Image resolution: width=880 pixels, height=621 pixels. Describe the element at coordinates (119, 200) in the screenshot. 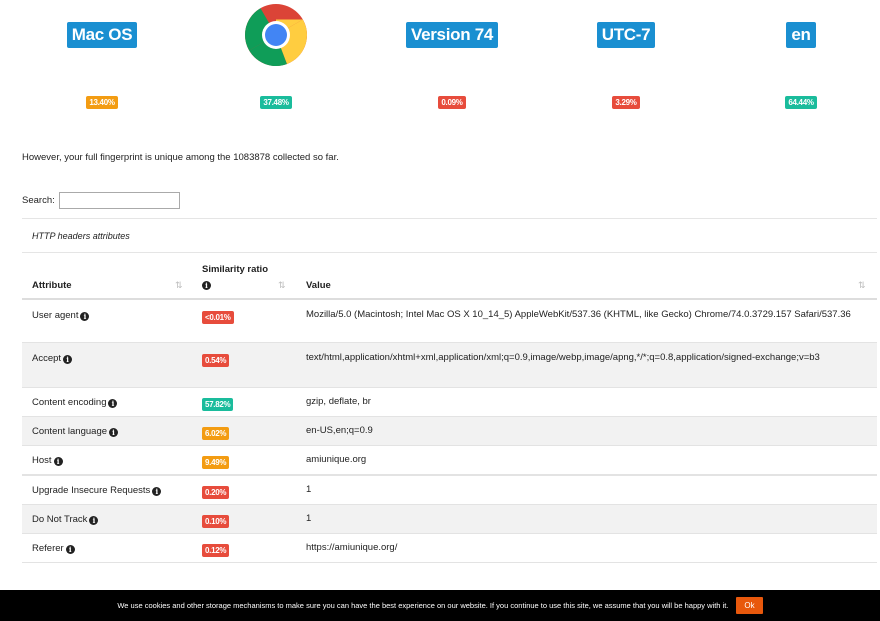

I see `search-input` at that location.